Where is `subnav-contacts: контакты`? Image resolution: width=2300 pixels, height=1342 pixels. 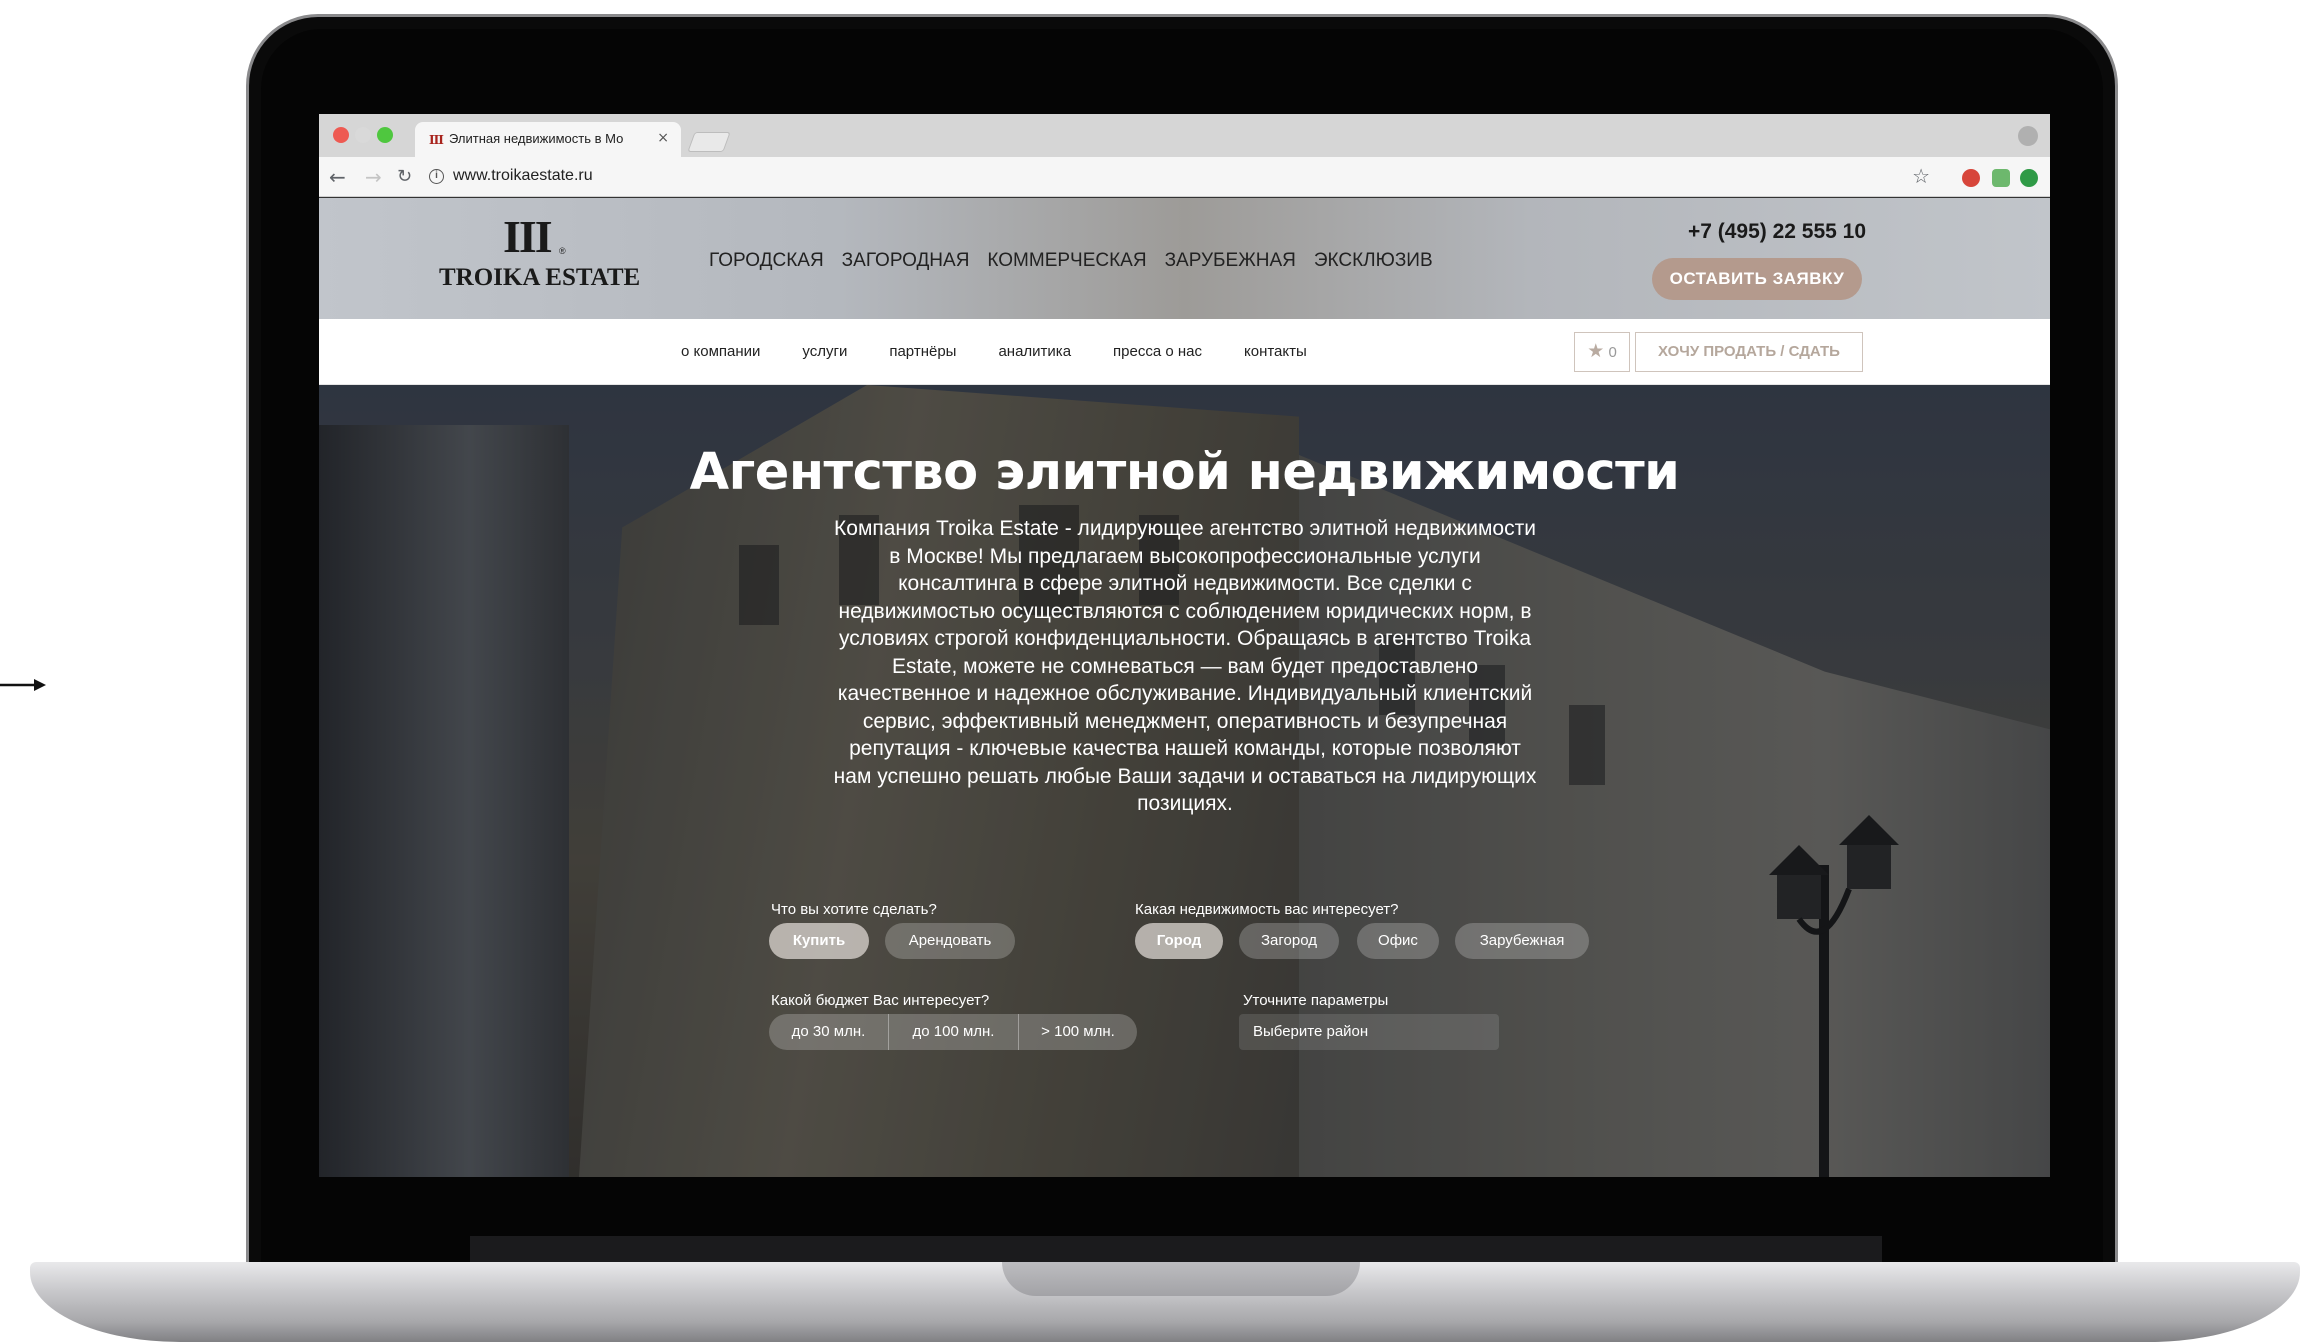 subnav-contacts: контакты is located at coordinates (1275, 351).